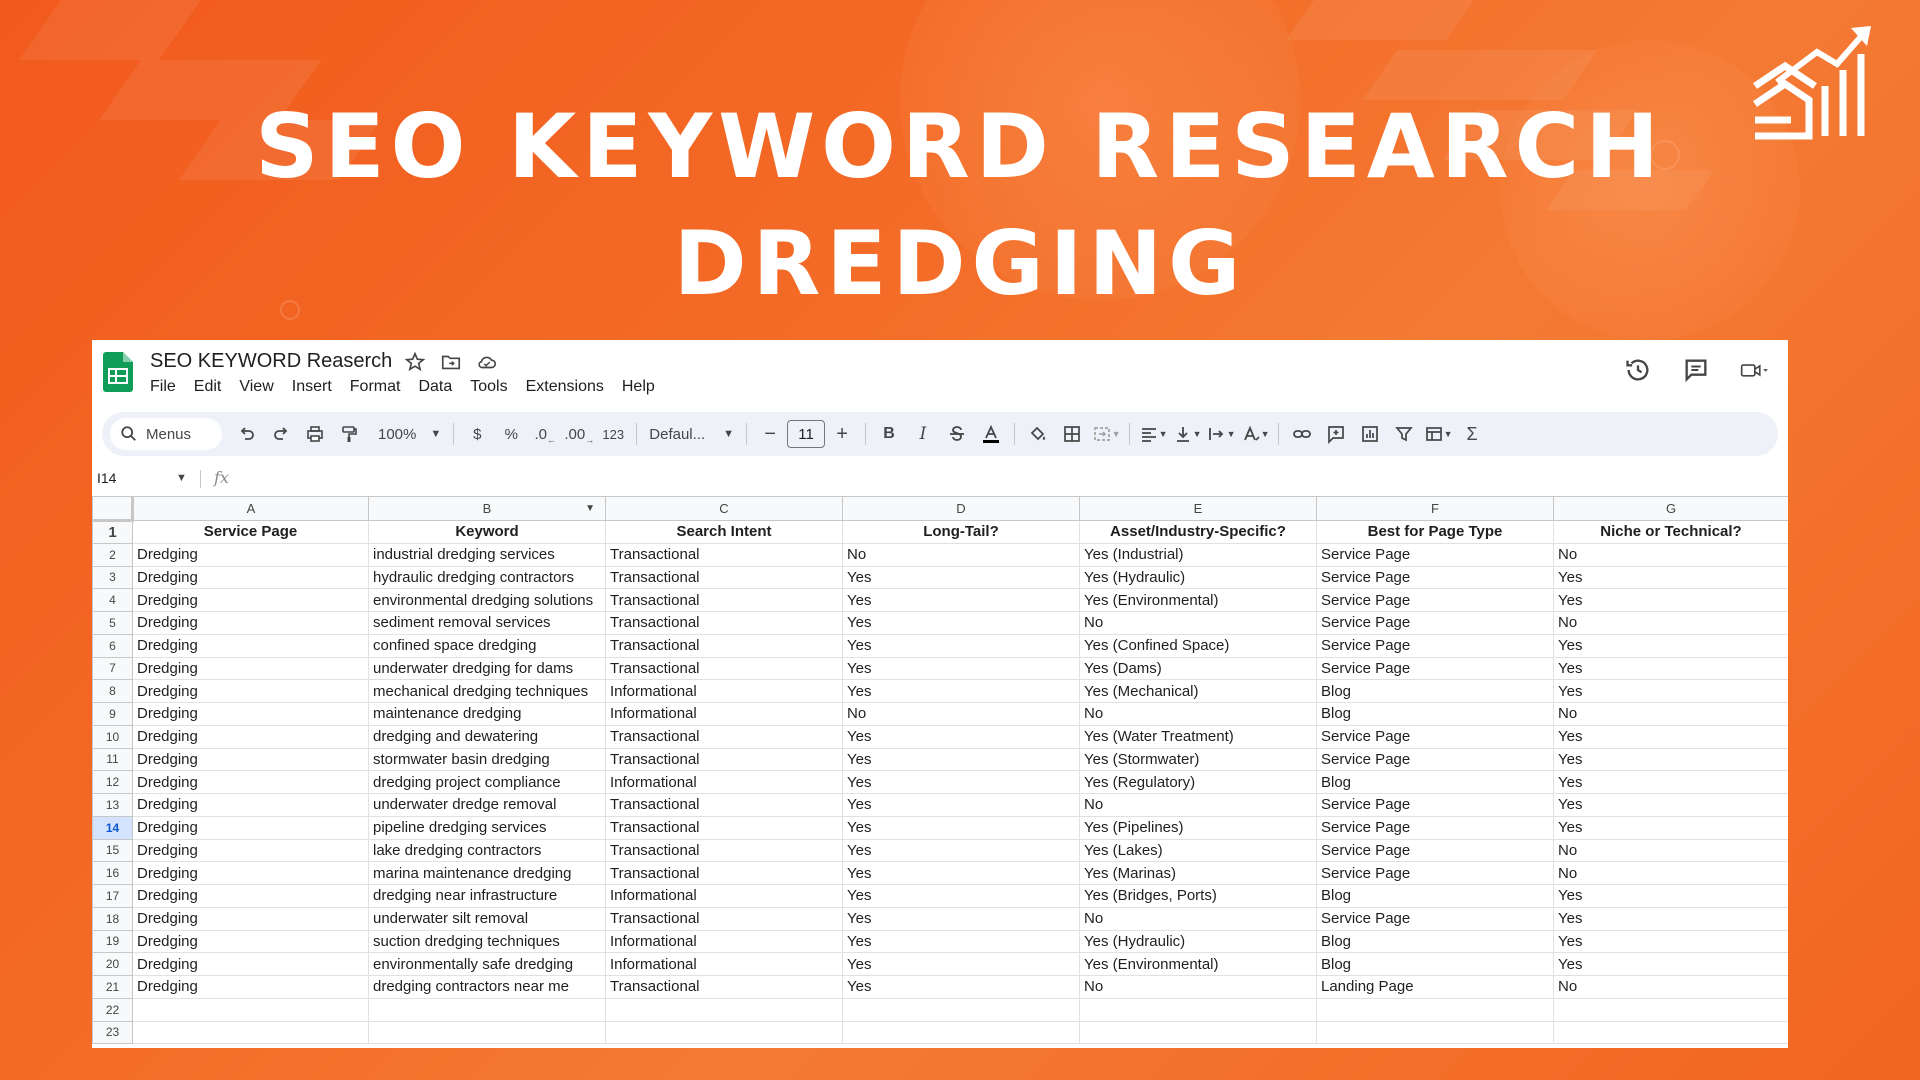 The image size is (1920, 1080). What do you see at coordinates (208, 387) in the screenshot?
I see `menu-edit: Edit` at bounding box center [208, 387].